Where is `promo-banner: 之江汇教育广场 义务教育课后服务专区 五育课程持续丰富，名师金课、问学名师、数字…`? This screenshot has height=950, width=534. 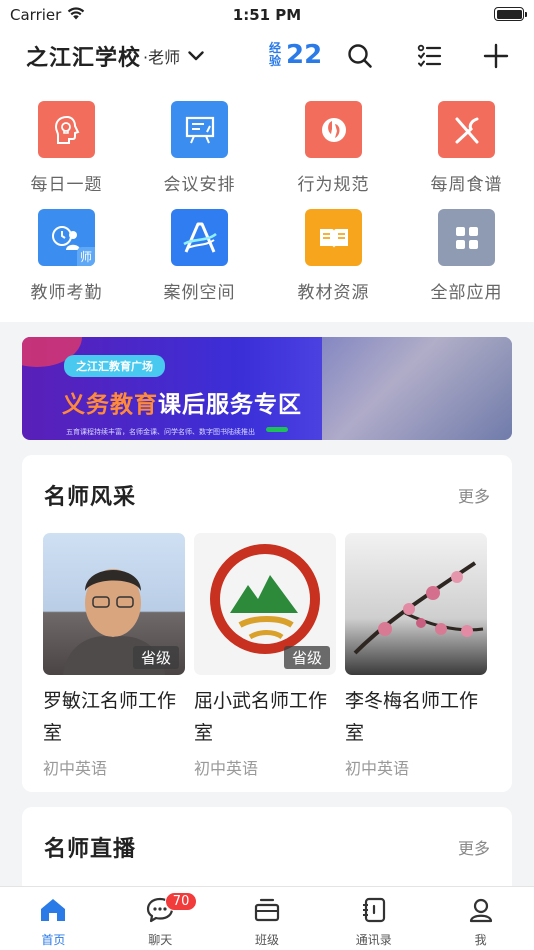 promo-banner: 之江汇教育广场 义务教育课后服务专区 五育课程持续丰富，名师金课、问学名师、数字… is located at coordinates (267, 388).